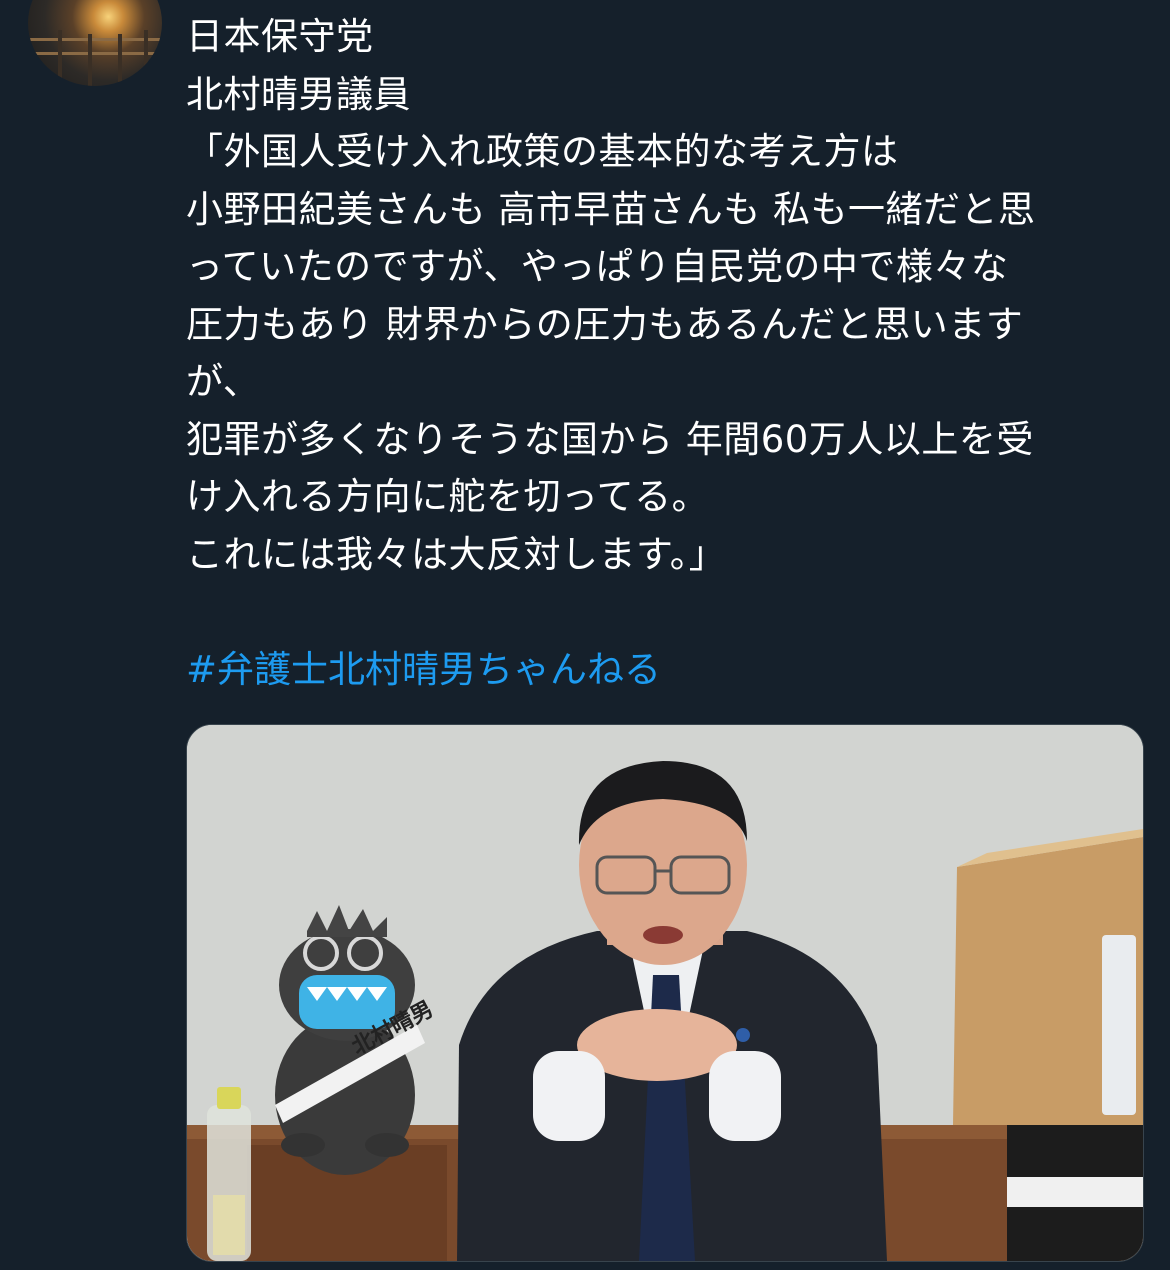  What do you see at coordinates (605, 324) in the screenshot?
I see `tweet-line: 圧力もあり 財界からの圧力もあるんだと思います` at bounding box center [605, 324].